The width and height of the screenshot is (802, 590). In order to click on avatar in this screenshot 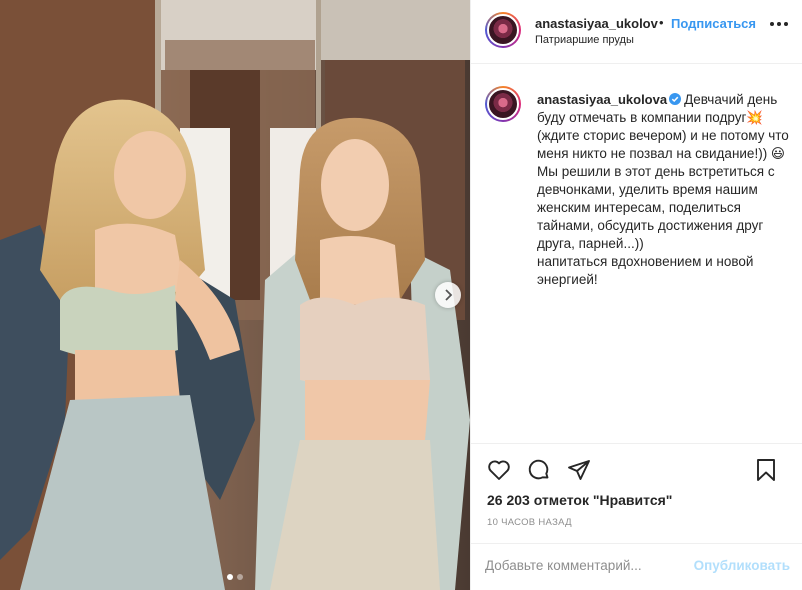, I will do `click(503, 30)`.